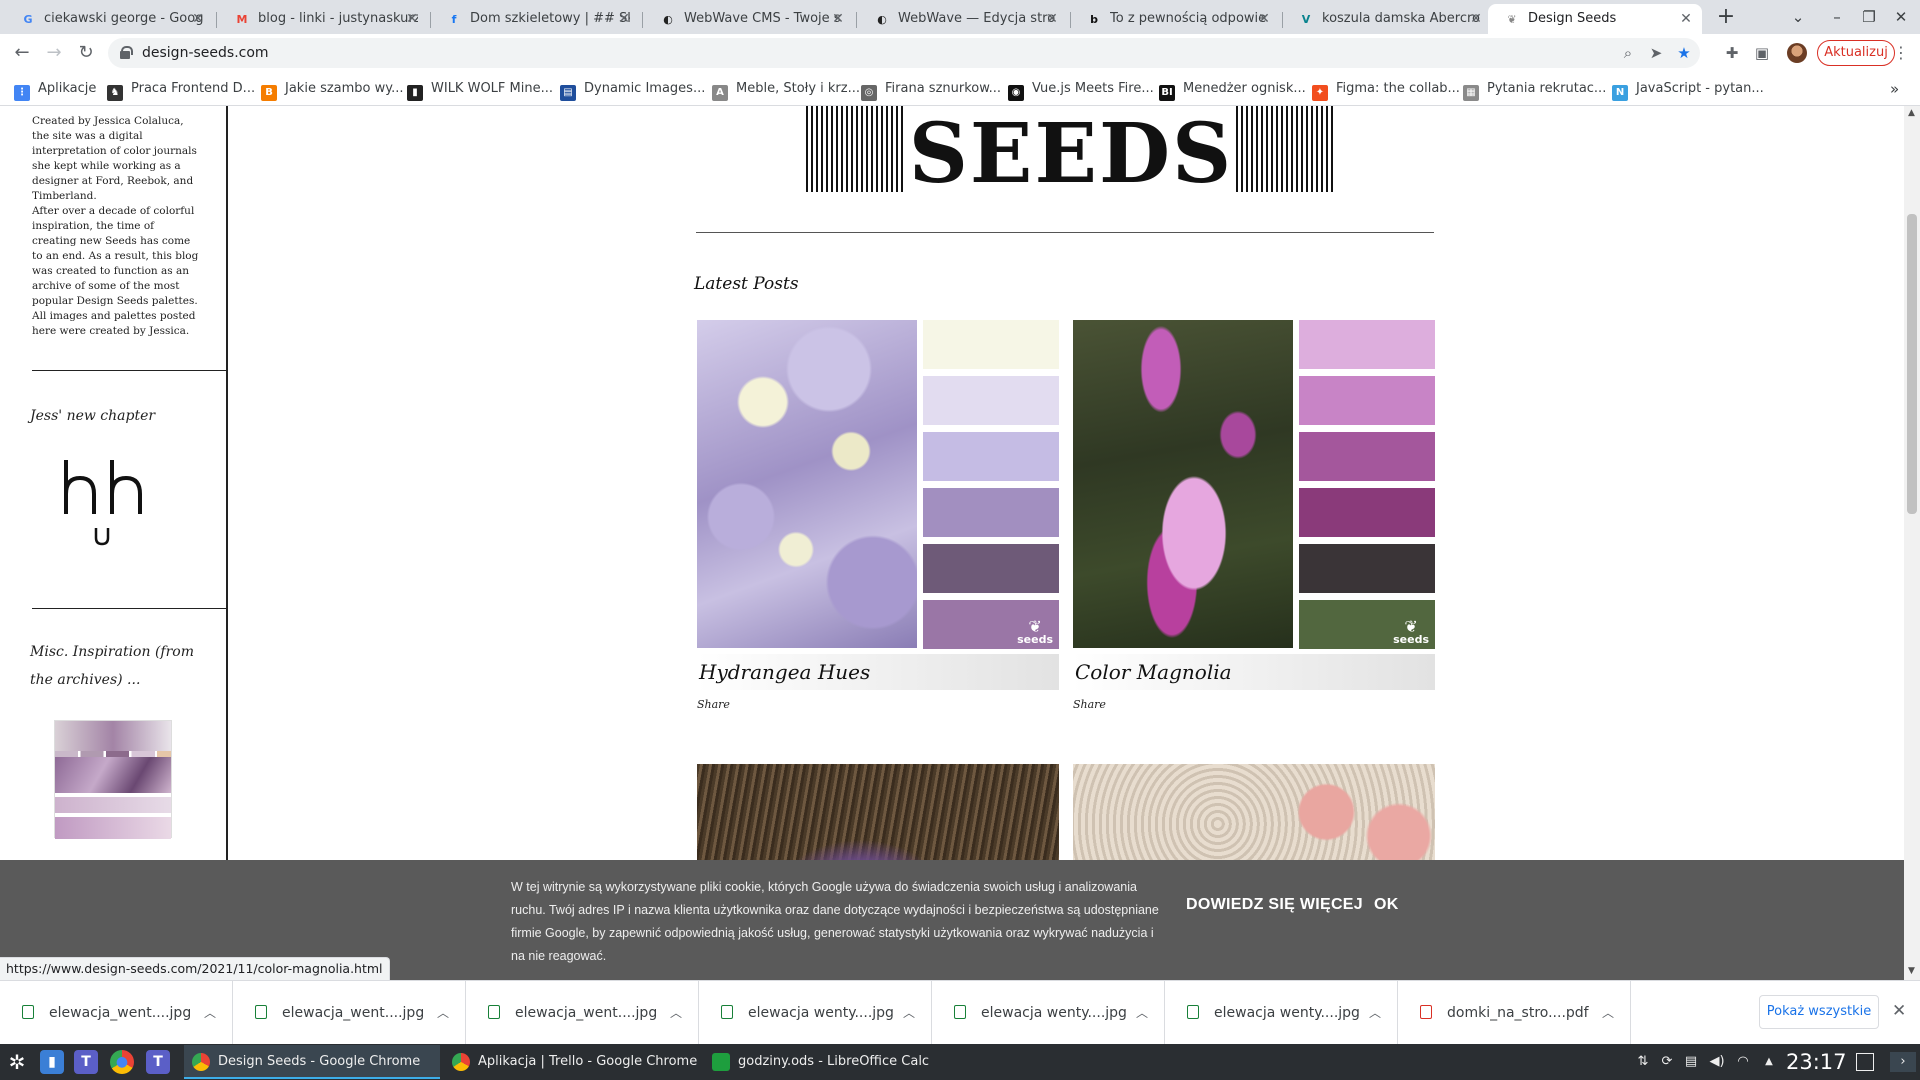 The height and width of the screenshot is (1080, 1920). I want to click on url-text: design-seeds.com, so click(205, 53).